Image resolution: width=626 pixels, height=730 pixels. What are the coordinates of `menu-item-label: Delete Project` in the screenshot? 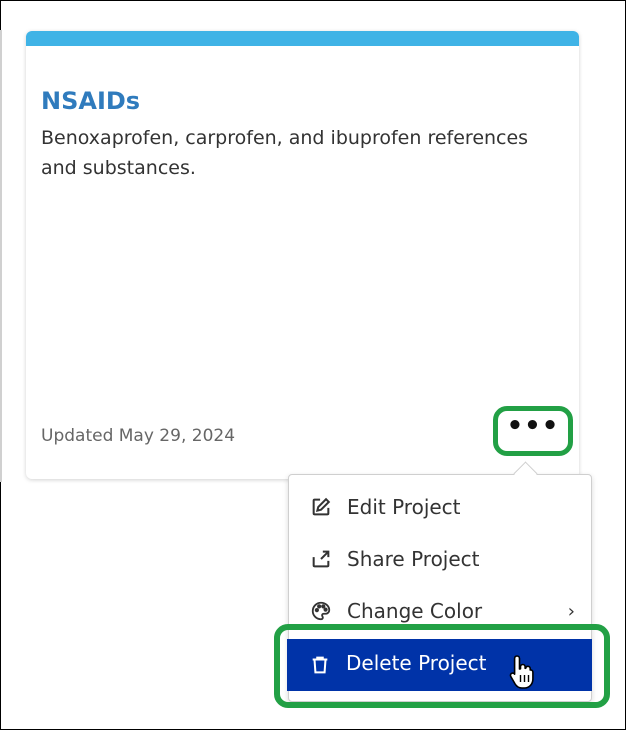 It's located at (416, 663).